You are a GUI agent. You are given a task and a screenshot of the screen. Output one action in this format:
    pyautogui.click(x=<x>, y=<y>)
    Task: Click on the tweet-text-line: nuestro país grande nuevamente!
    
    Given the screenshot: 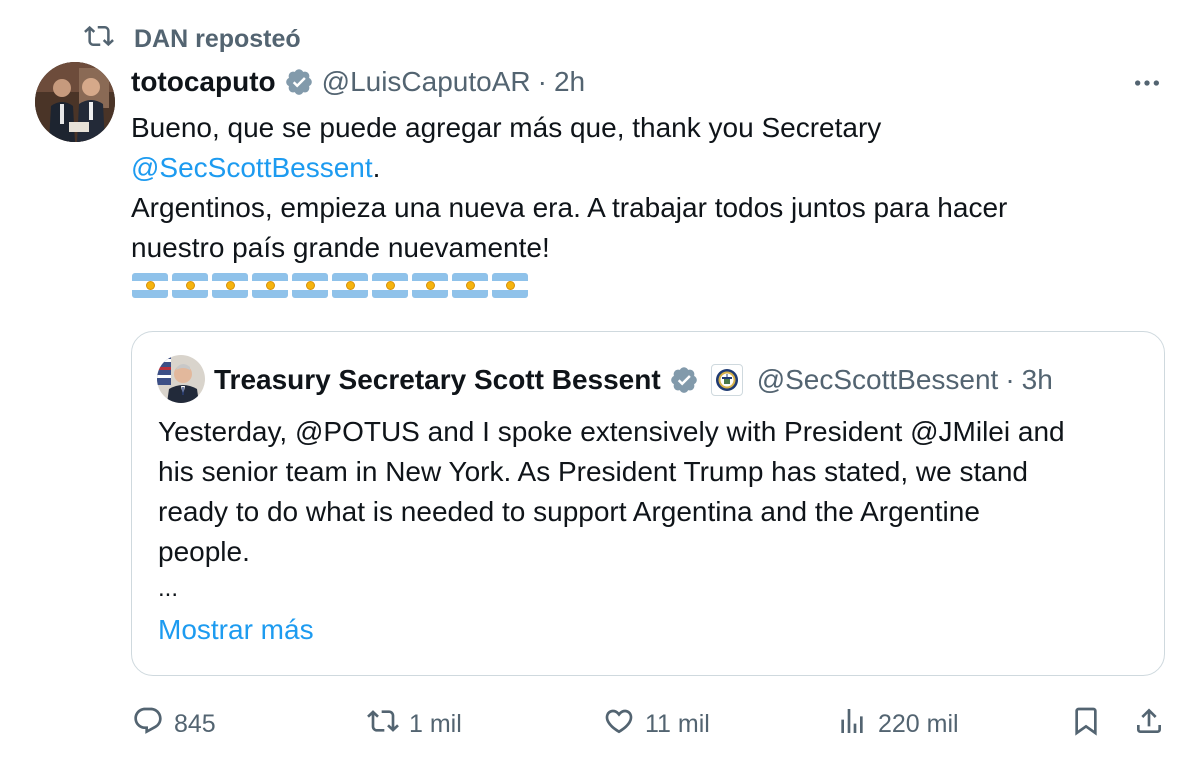 What is the action you would take?
    pyautogui.click(x=340, y=247)
    